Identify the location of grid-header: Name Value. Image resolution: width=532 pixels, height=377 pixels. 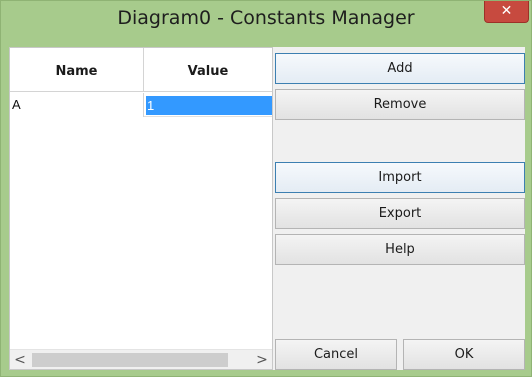
(141, 70).